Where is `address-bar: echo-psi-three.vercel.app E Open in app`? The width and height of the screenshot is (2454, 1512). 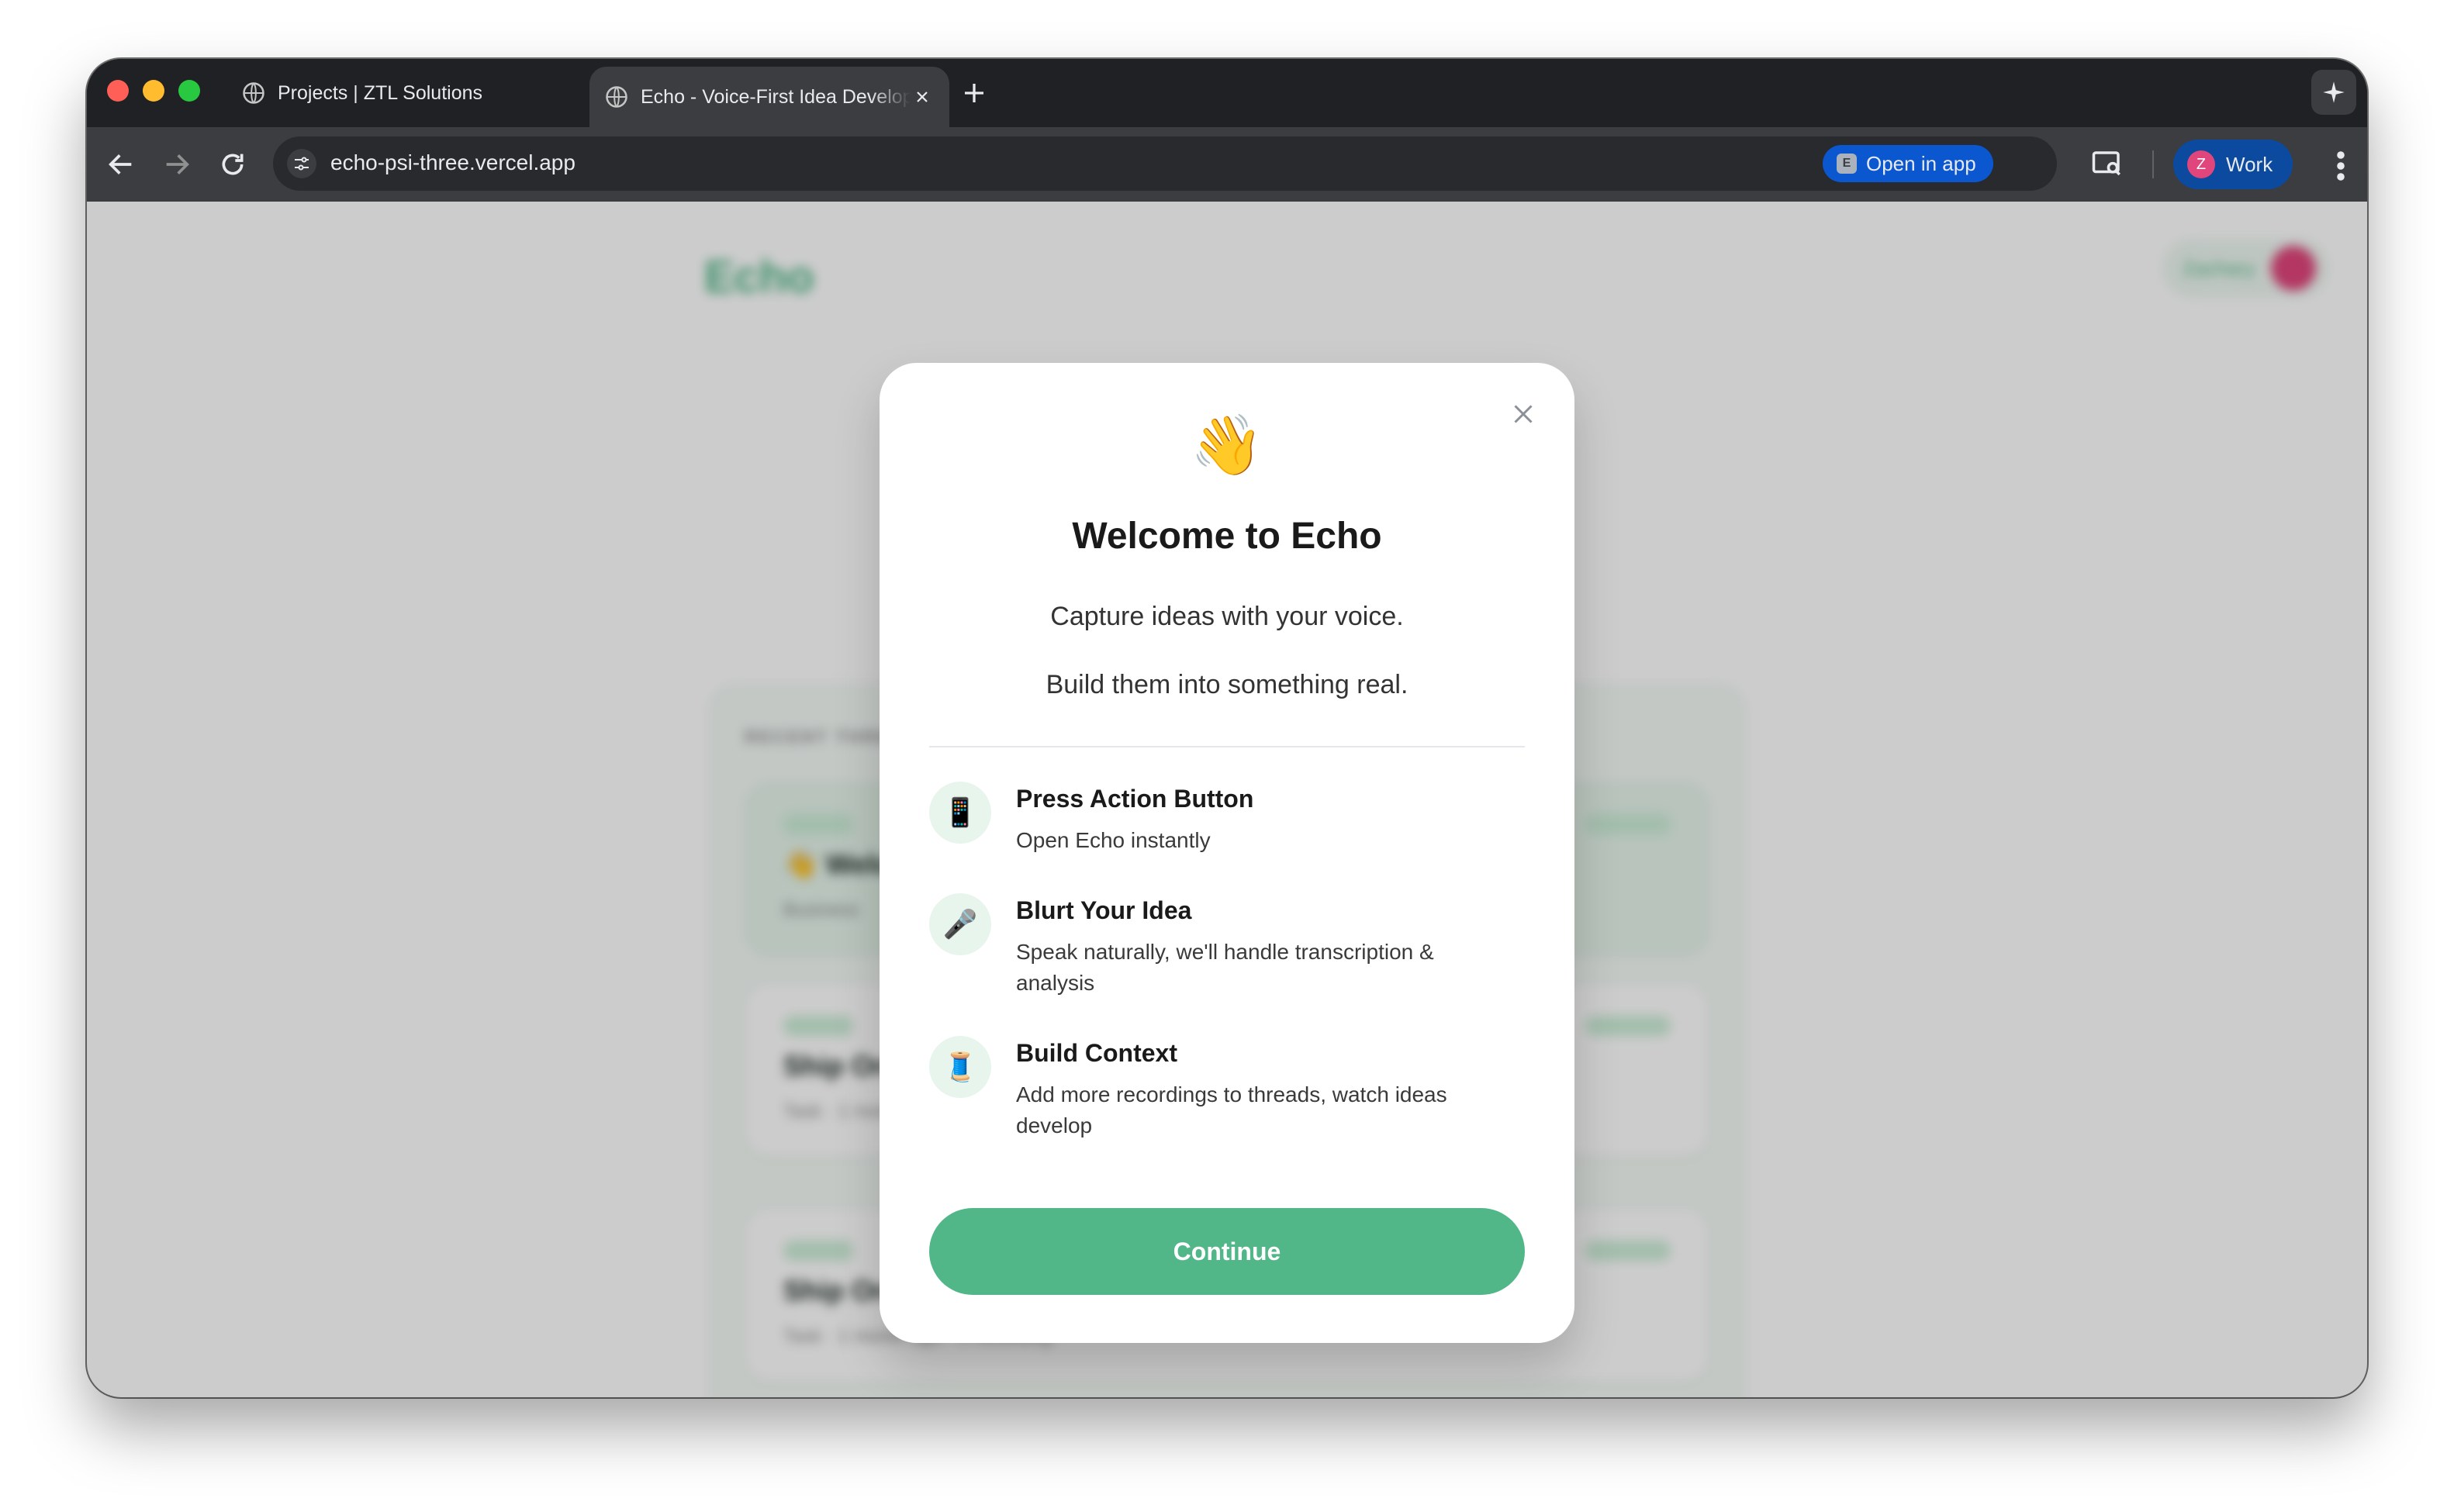
address-bar: echo-psi-three.vercel.app E Open in app is located at coordinates (1245, 163).